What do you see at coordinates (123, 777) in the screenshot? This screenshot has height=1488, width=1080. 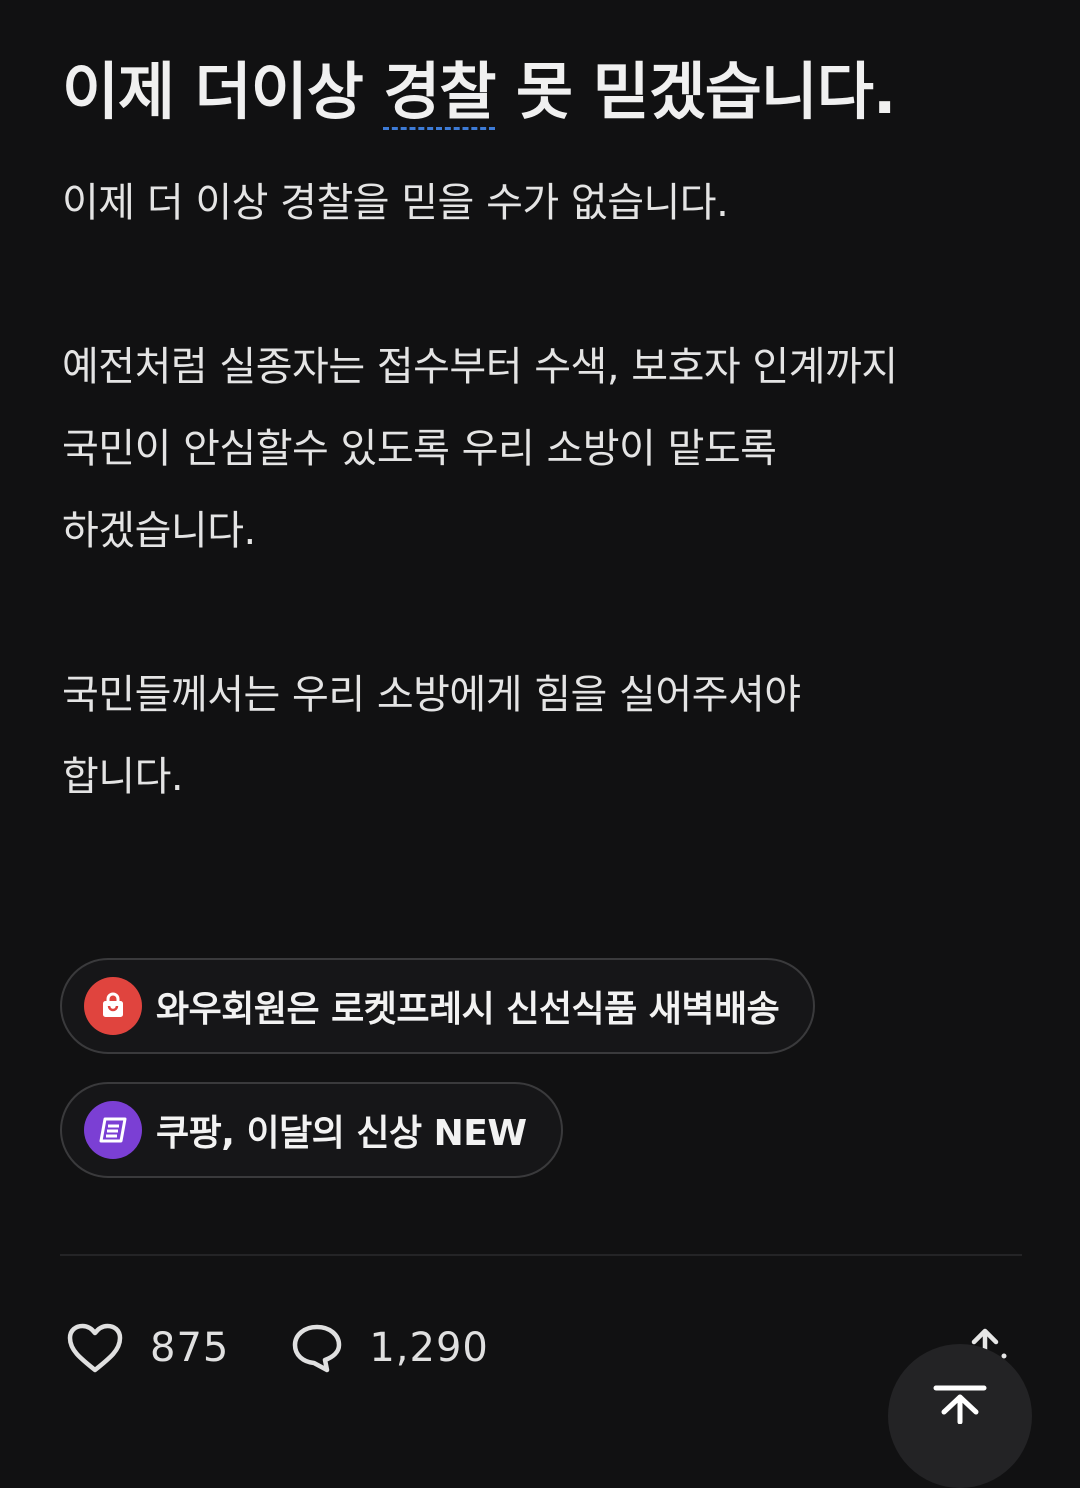 I see `paragraph-line: 합니다.` at bounding box center [123, 777].